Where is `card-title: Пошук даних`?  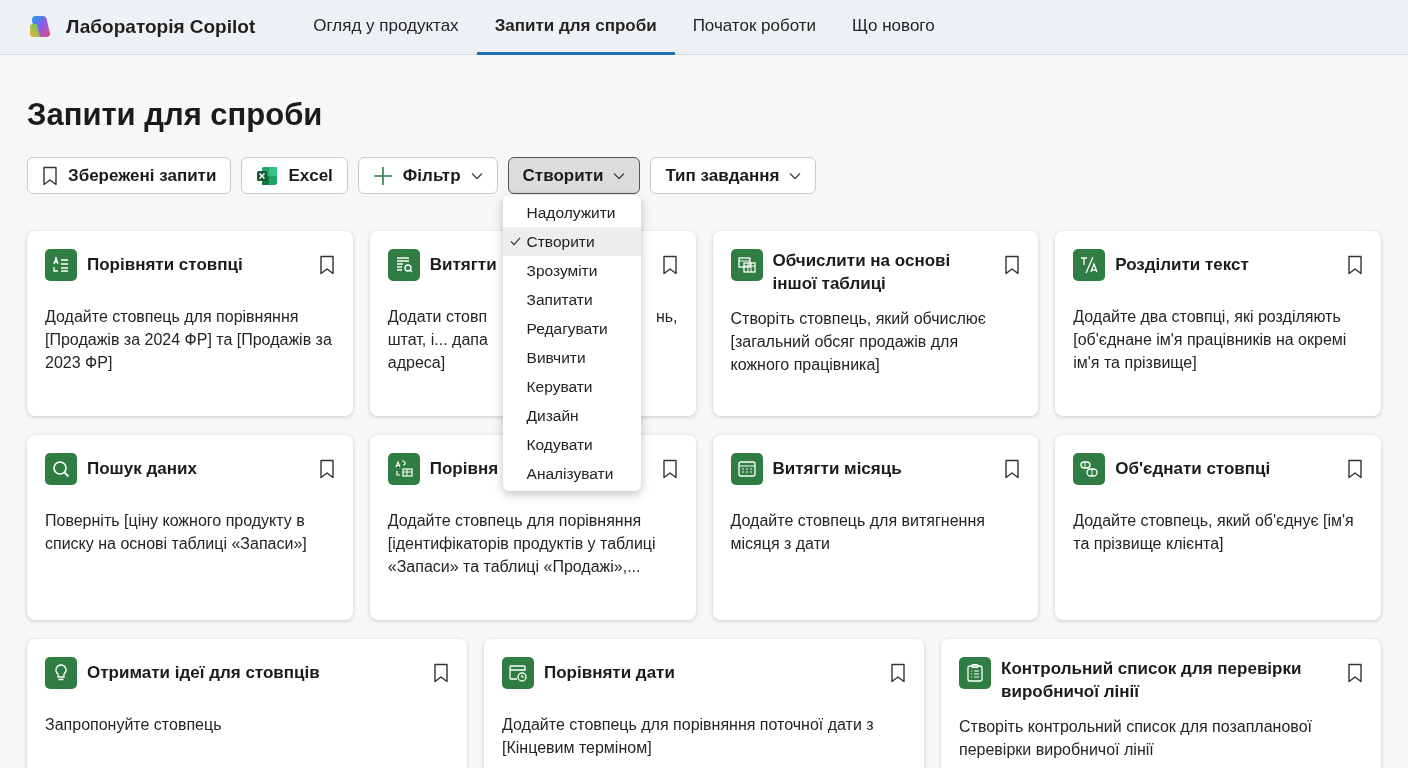 card-title: Пошук даних is located at coordinates (142, 469).